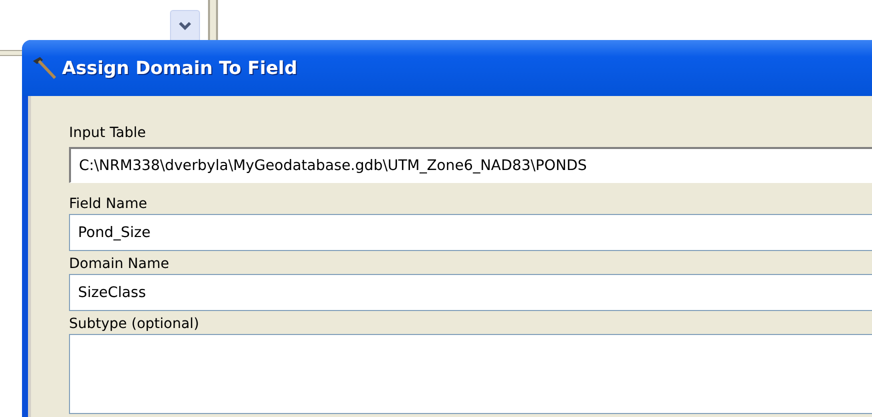 This screenshot has width=872, height=417. I want to click on dropdown-button, so click(185, 25).